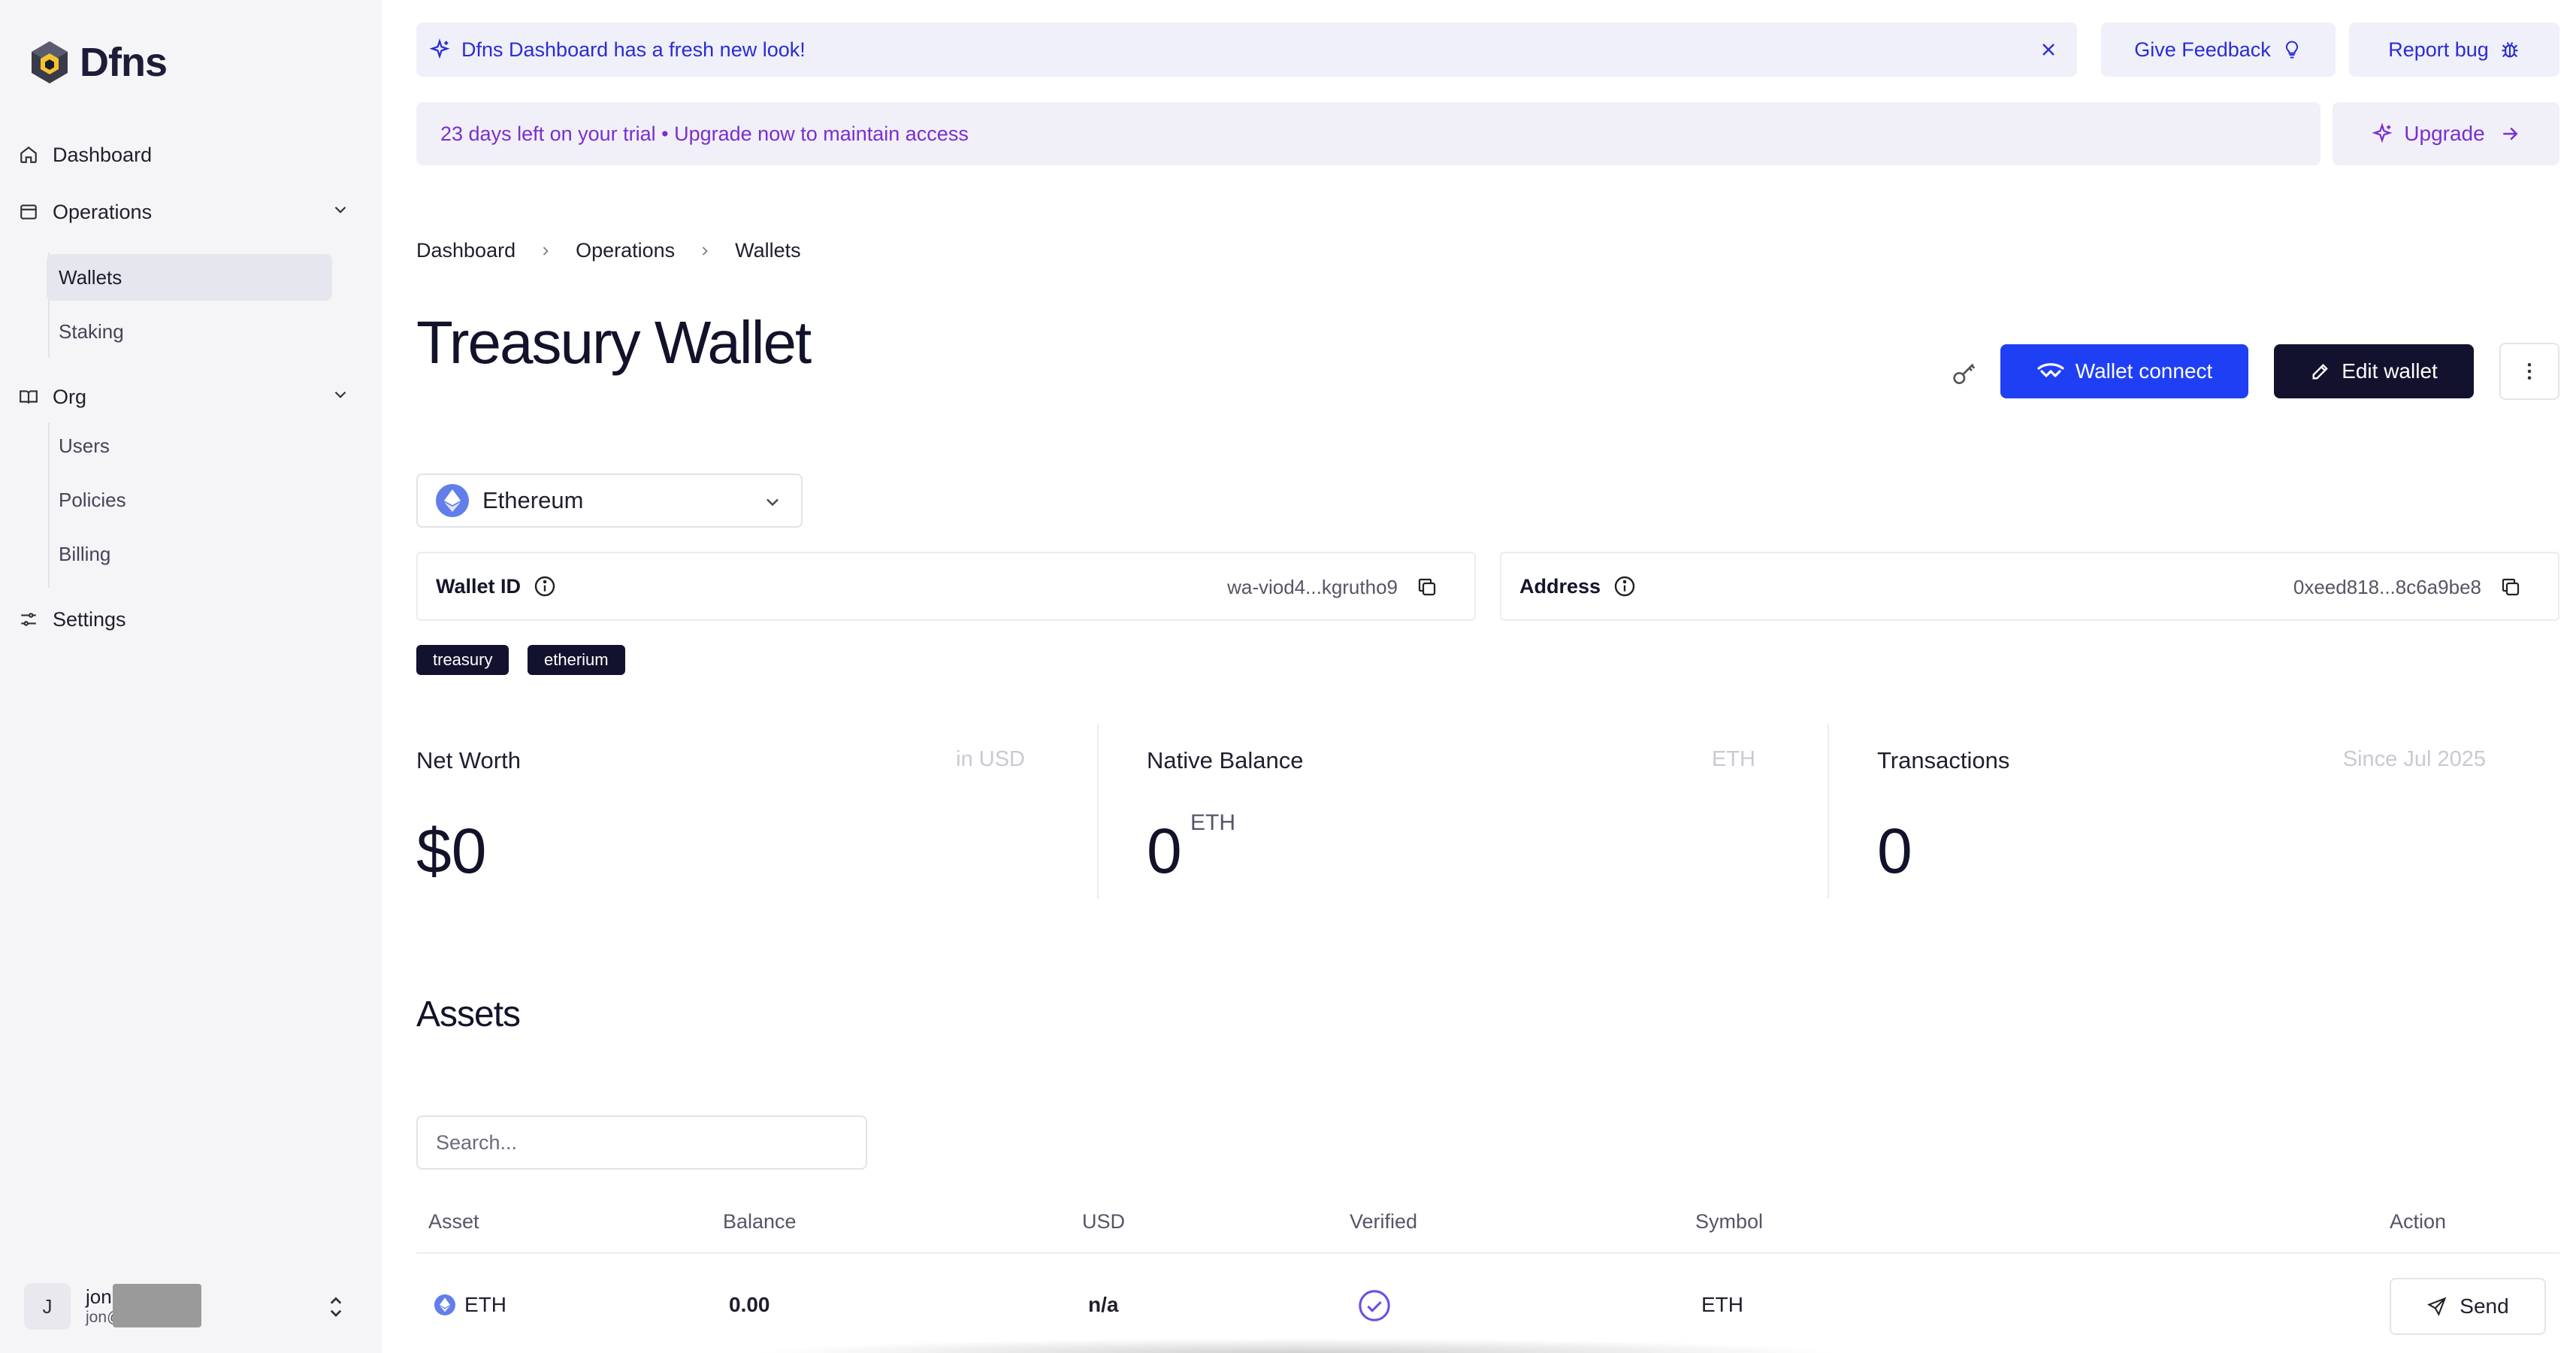 This screenshot has width=2576, height=1353. What do you see at coordinates (721, 812) in the screenshot?
I see `net-worth-card: Net Worth in USD $0` at bounding box center [721, 812].